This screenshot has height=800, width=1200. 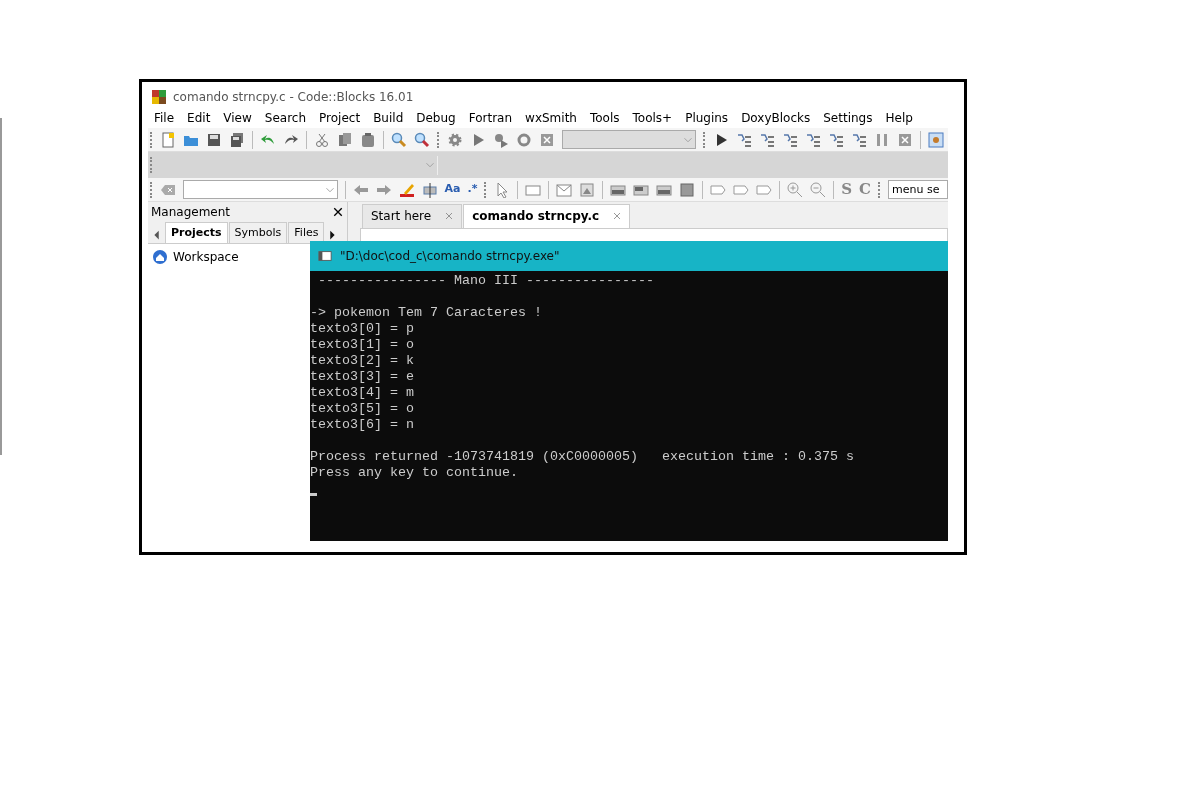 I want to click on panel-full-icon, so click(x=687, y=189).